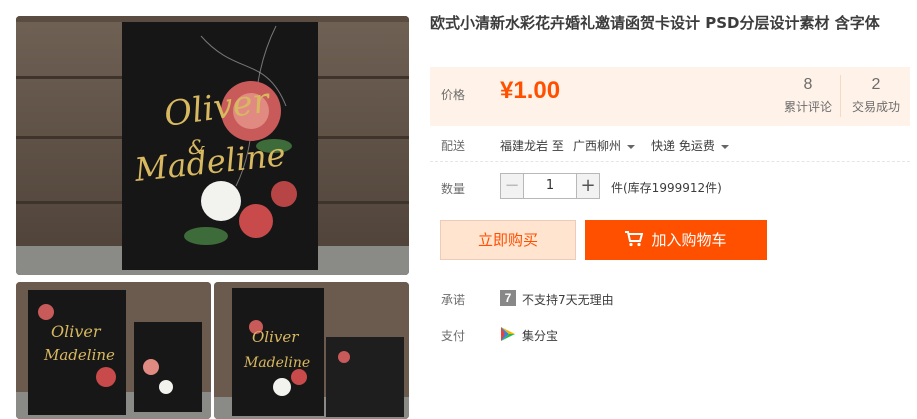 The height and width of the screenshot is (419, 917). Describe the element at coordinates (634, 238) in the screenshot. I see `cart-icon` at that location.